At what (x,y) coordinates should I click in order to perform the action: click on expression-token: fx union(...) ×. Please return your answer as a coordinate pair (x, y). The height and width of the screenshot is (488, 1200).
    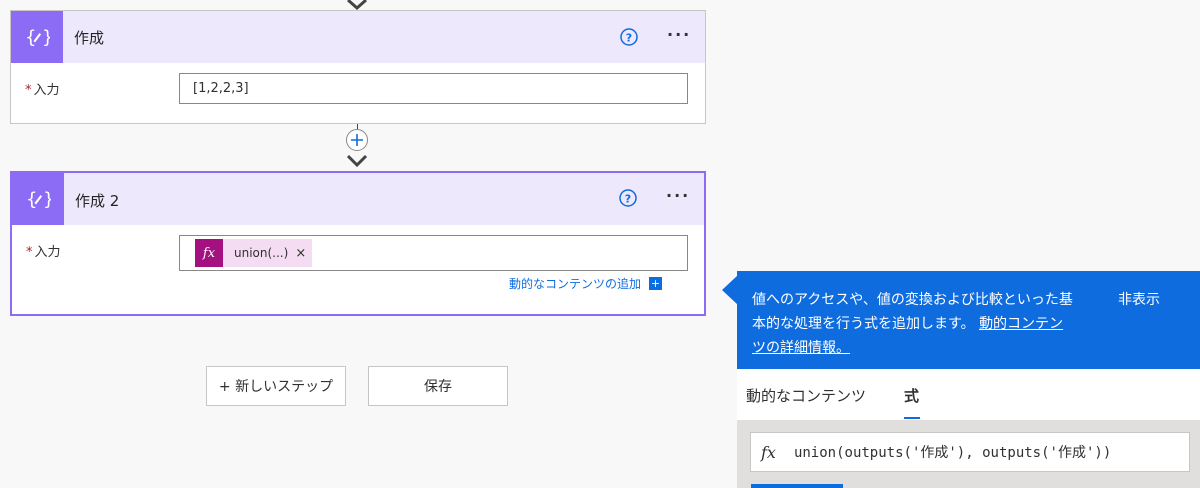
    Looking at the image, I should click on (254, 253).